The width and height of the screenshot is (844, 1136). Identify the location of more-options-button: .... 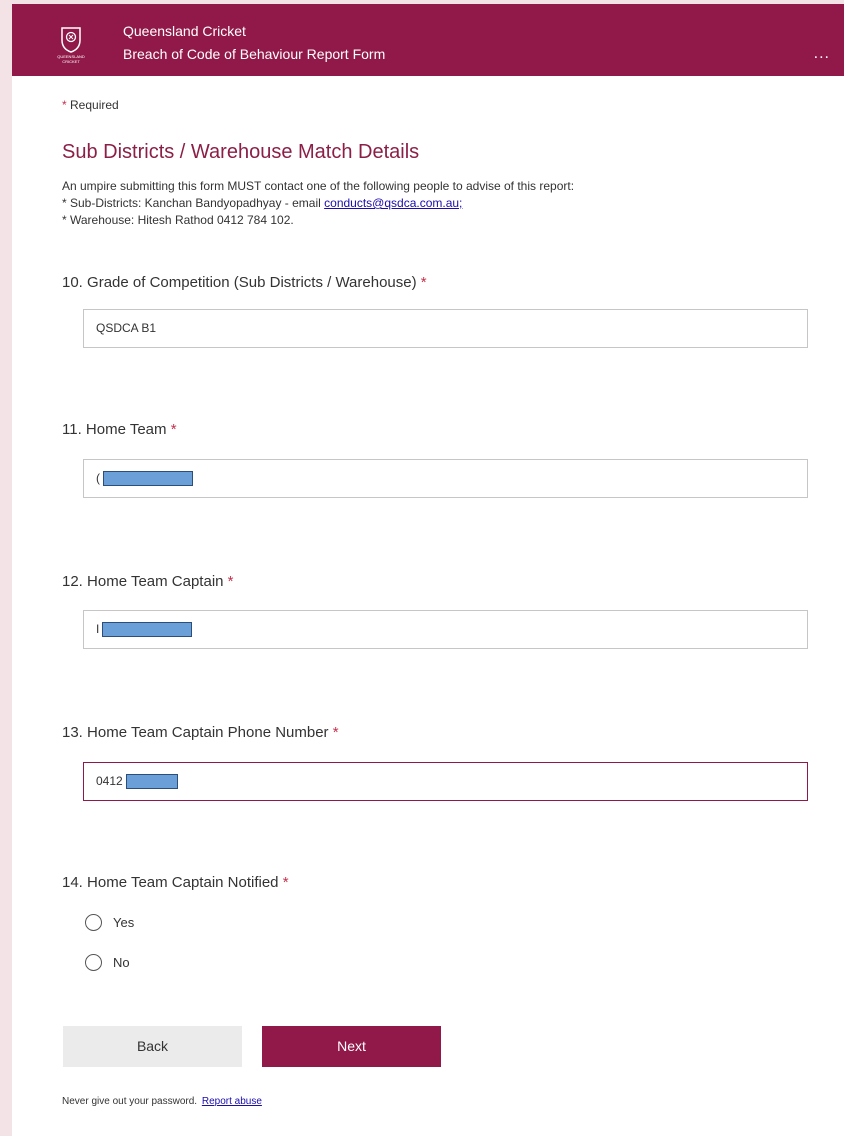
(822, 54).